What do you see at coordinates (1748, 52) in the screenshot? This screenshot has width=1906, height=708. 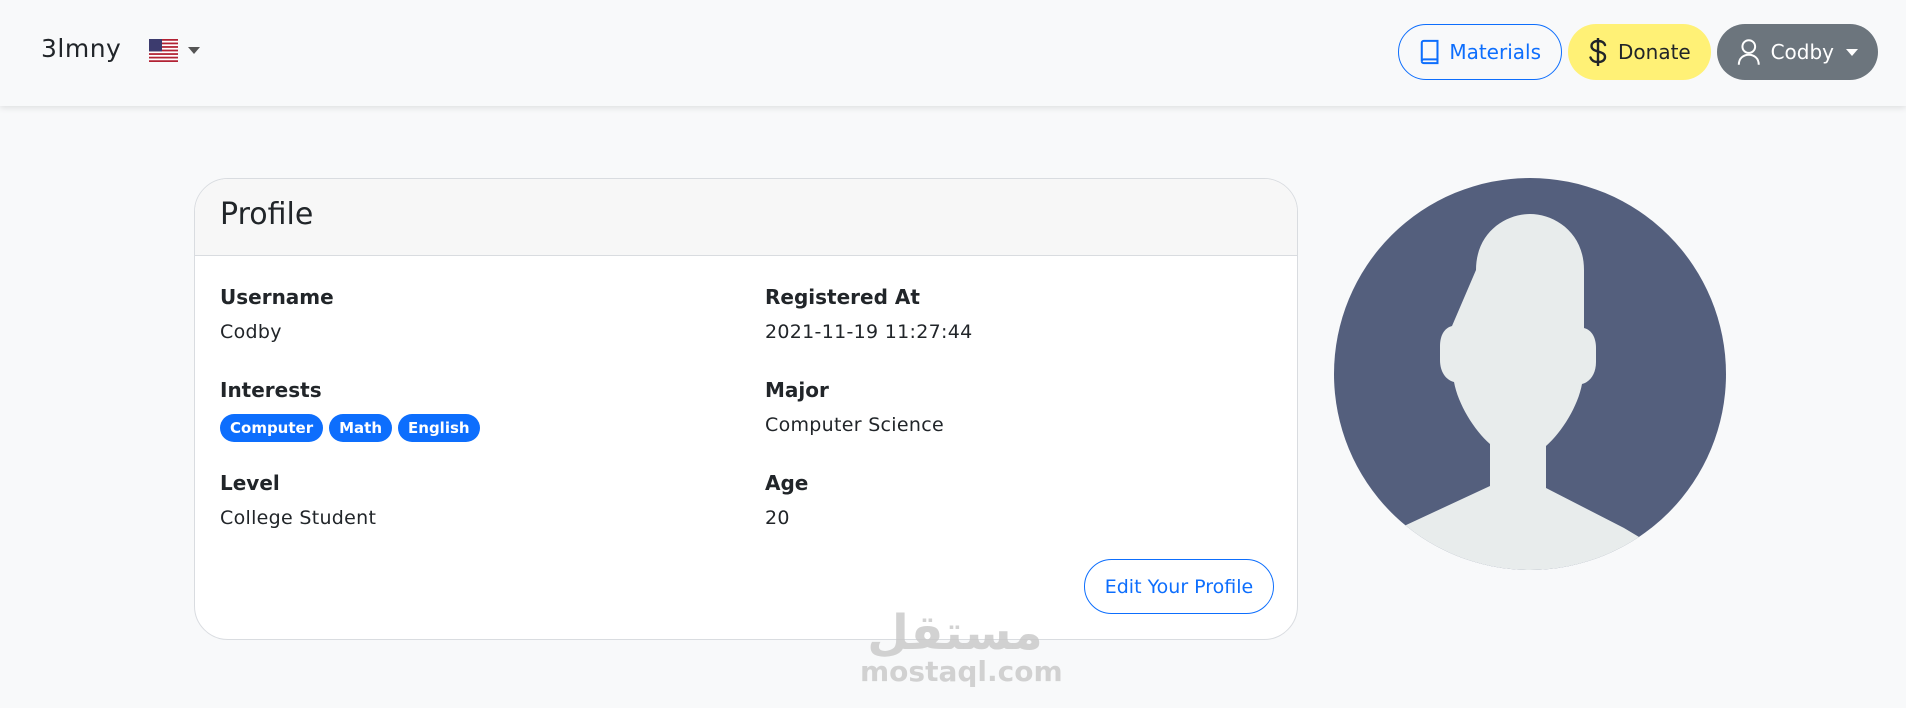 I see `user-icon` at bounding box center [1748, 52].